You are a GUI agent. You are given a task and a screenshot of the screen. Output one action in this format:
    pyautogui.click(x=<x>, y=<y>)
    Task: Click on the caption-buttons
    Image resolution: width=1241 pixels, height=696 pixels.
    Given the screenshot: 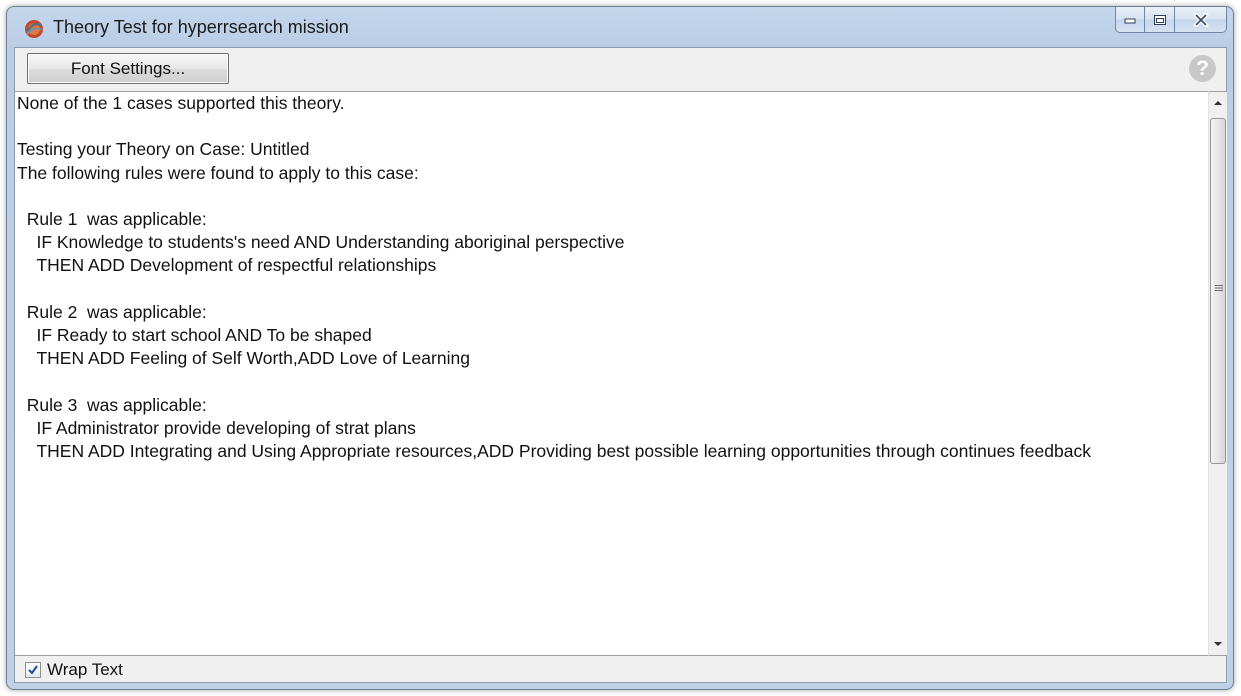 What is the action you would take?
    pyautogui.click(x=1171, y=20)
    